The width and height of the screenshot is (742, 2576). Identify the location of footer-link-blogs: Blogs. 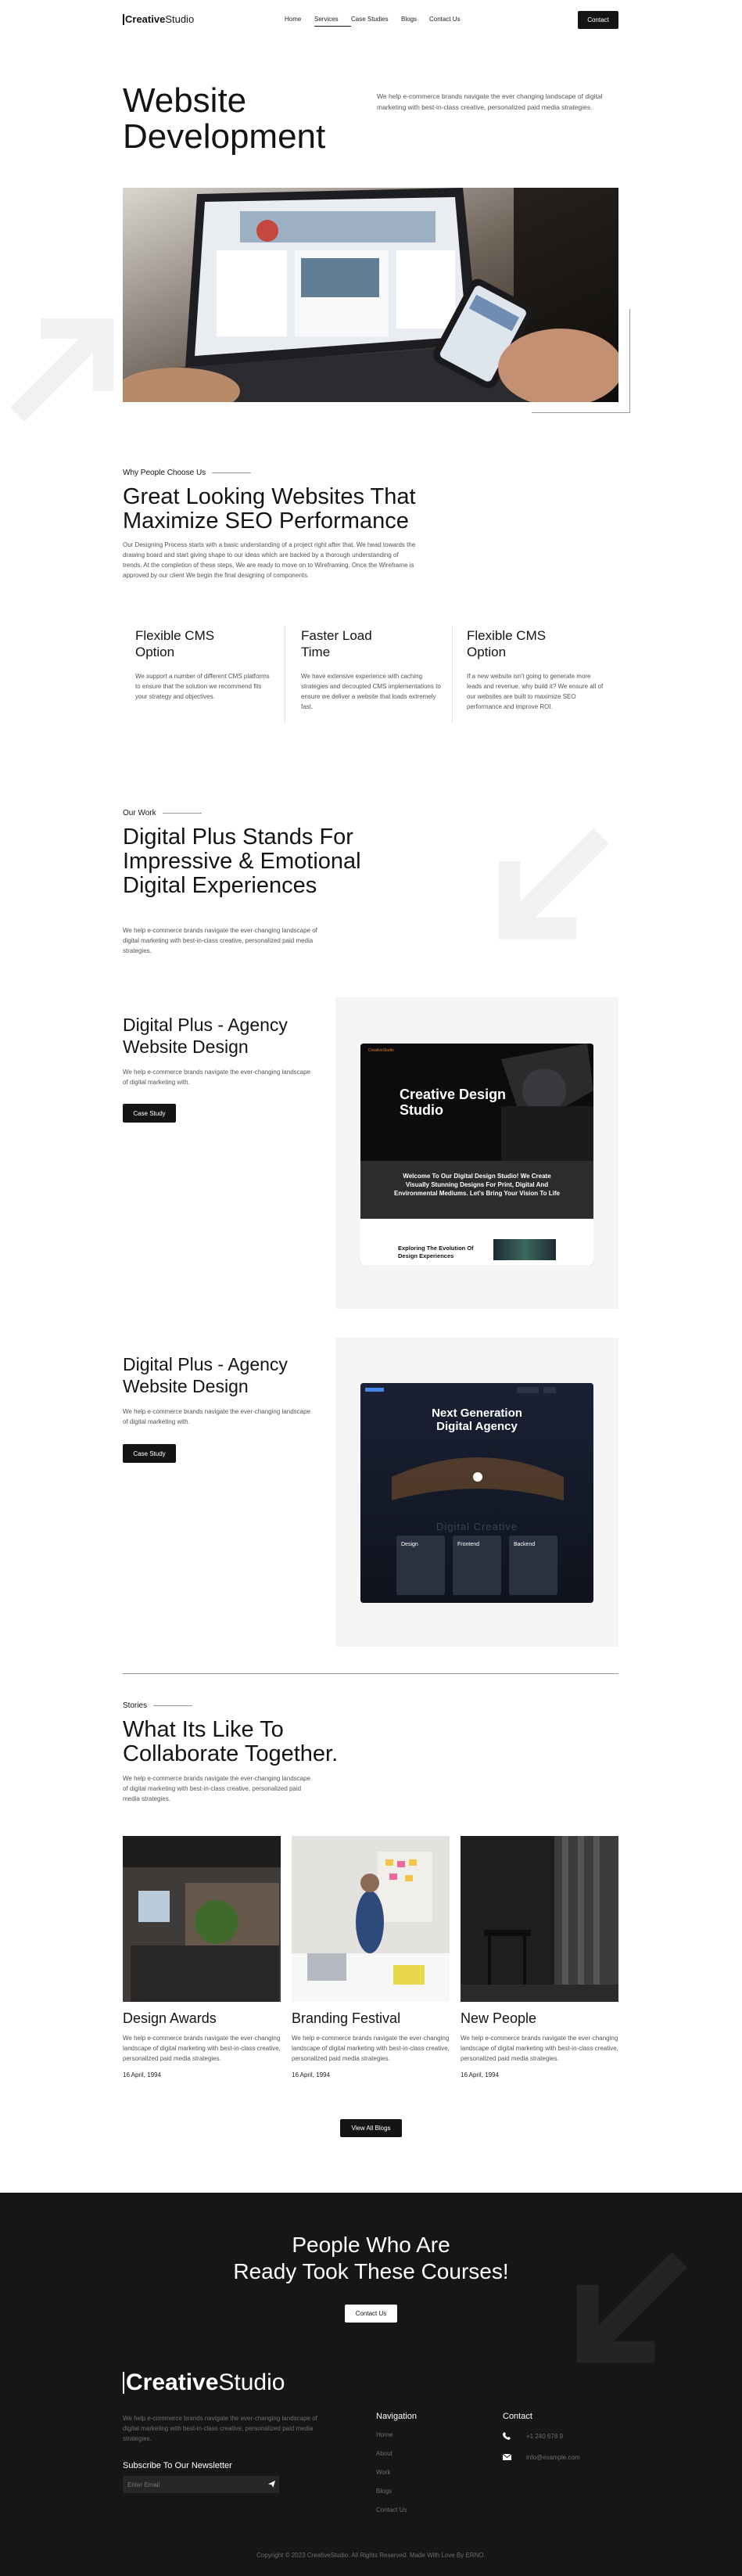
(384, 2492).